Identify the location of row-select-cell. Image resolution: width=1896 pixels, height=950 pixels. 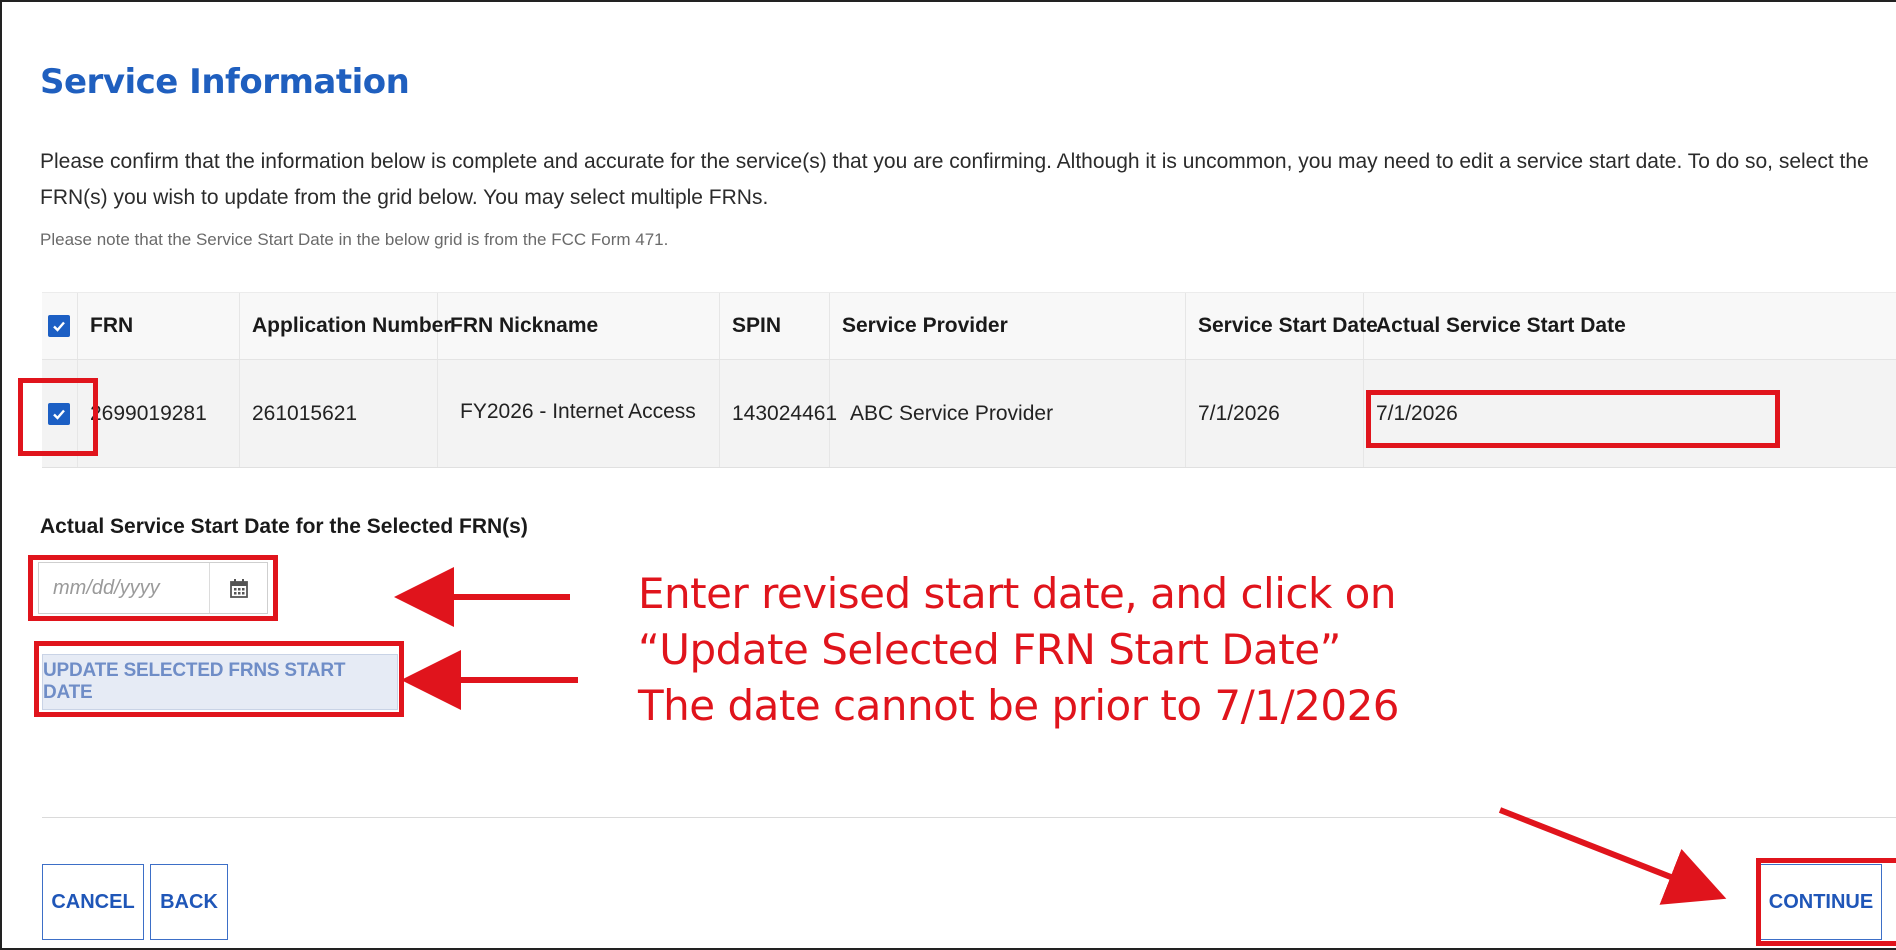
(60, 413).